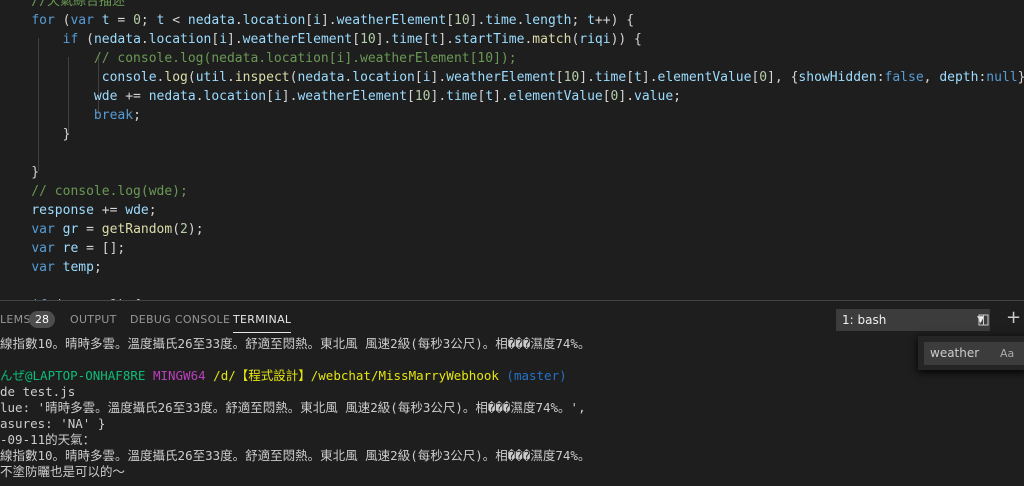  What do you see at coordinates (462, 96) in the screenshot?
I see `code-token: time` at bounding box center [462, 96].